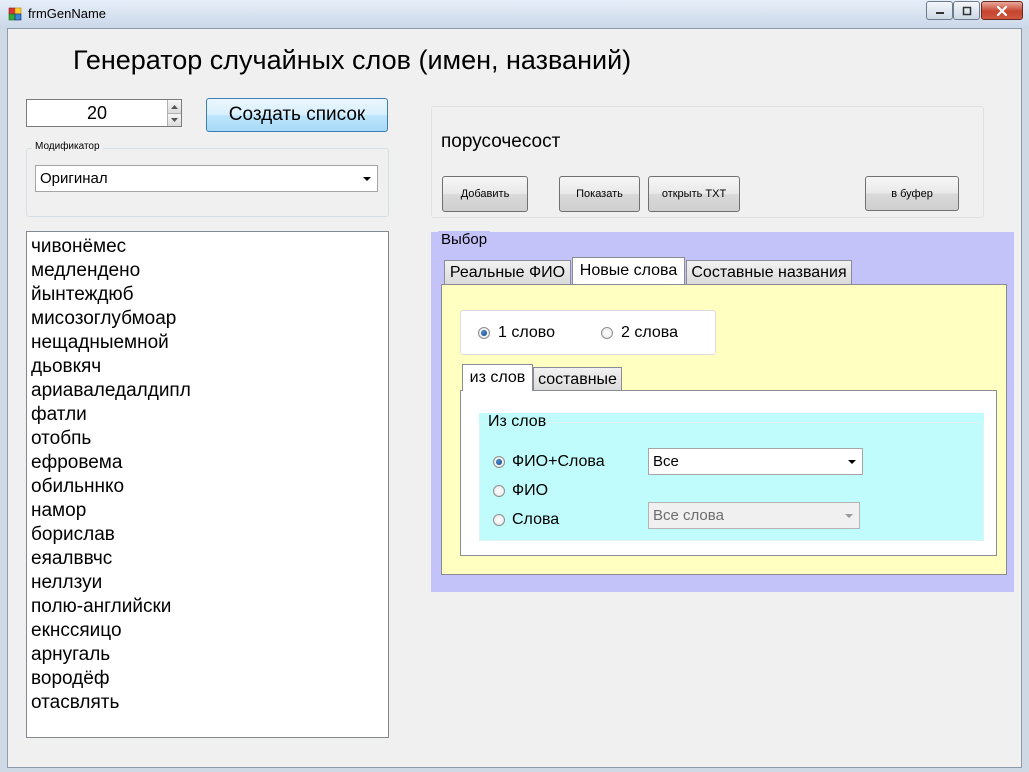 The height and width of the screenshot is (772, 1029). What do you see at coordinates (209, 319) in the screenshot?
I see `list-item: мисозоглубмоар` at bounding box center [209, 319].